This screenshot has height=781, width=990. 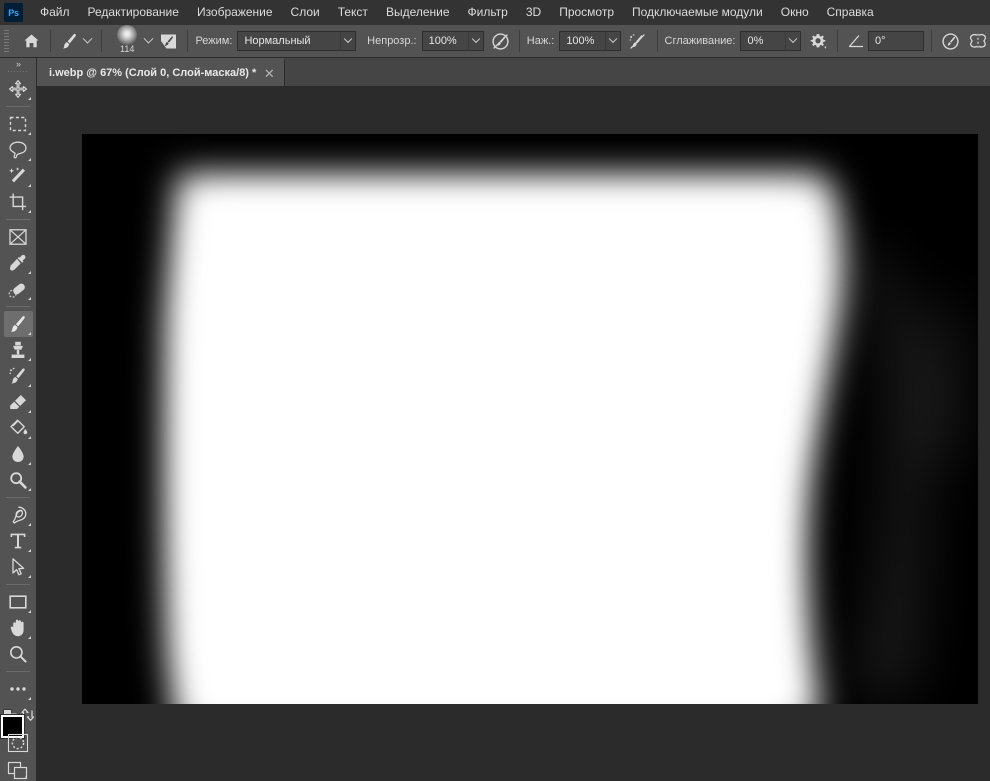 I want to click on crop-icon, so click(x=18, y=202).